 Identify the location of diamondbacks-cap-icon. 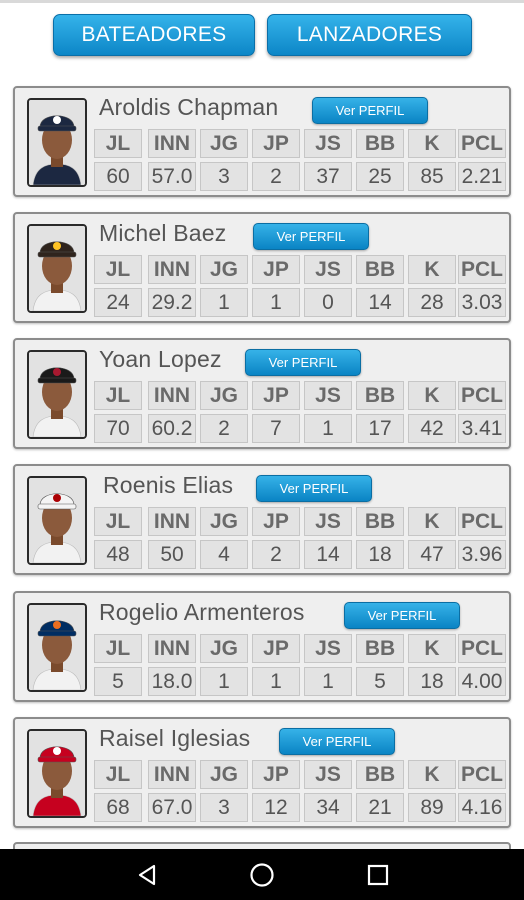
(57, 394).